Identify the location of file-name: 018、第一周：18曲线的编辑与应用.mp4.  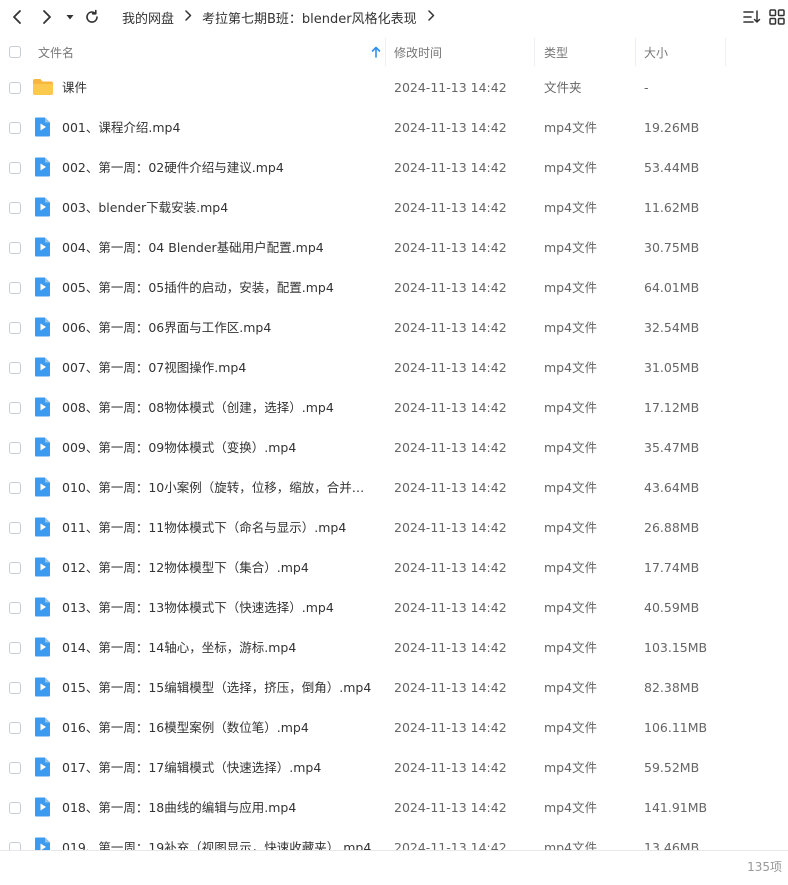
(179, 807).